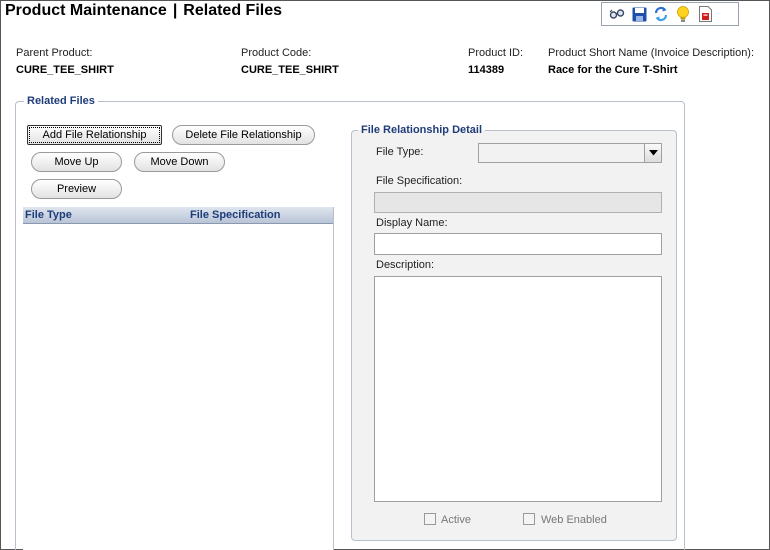  I want to click on parent-product-label: Parent Product:, so click(54, 53).